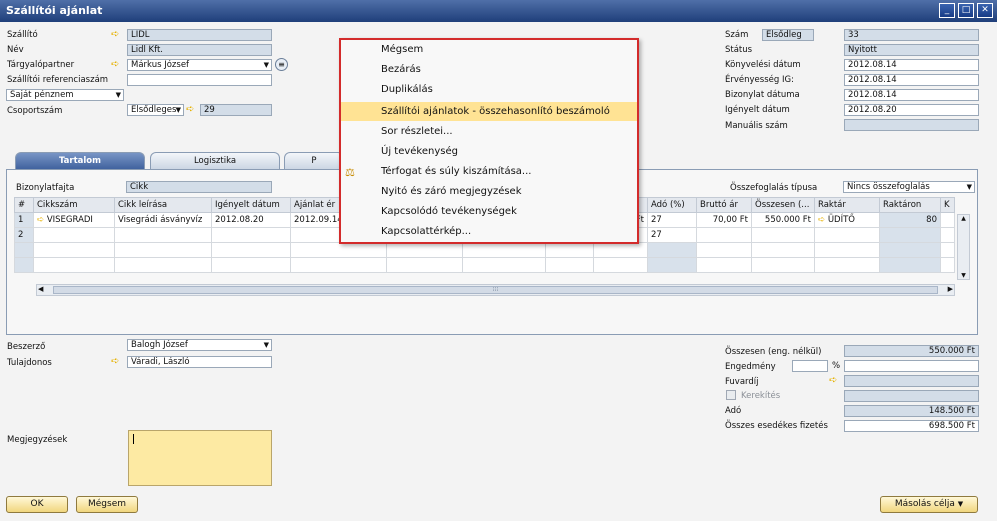 The image size is (997, 521). Describe the element at coordinates (731, 395) in the screenshot. I see `rounding-checkbox` at that location.